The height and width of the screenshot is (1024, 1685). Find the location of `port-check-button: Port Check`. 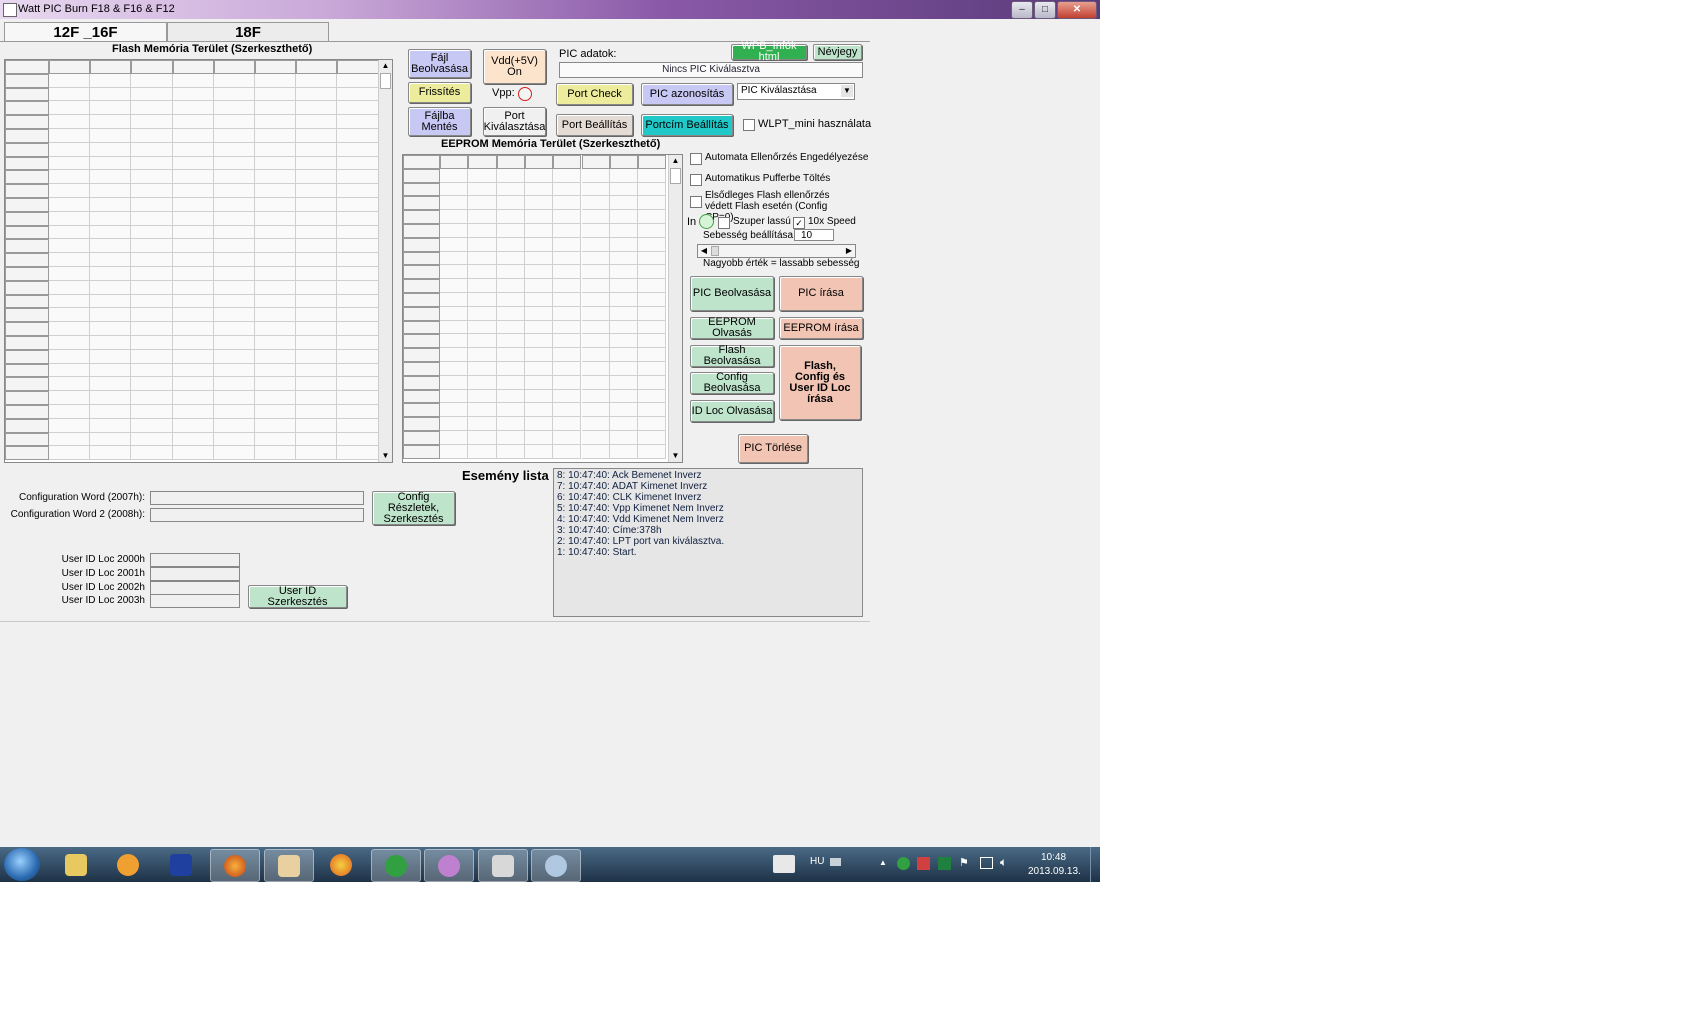

port-check-button: Port Check is located at coordinates (594, 94).